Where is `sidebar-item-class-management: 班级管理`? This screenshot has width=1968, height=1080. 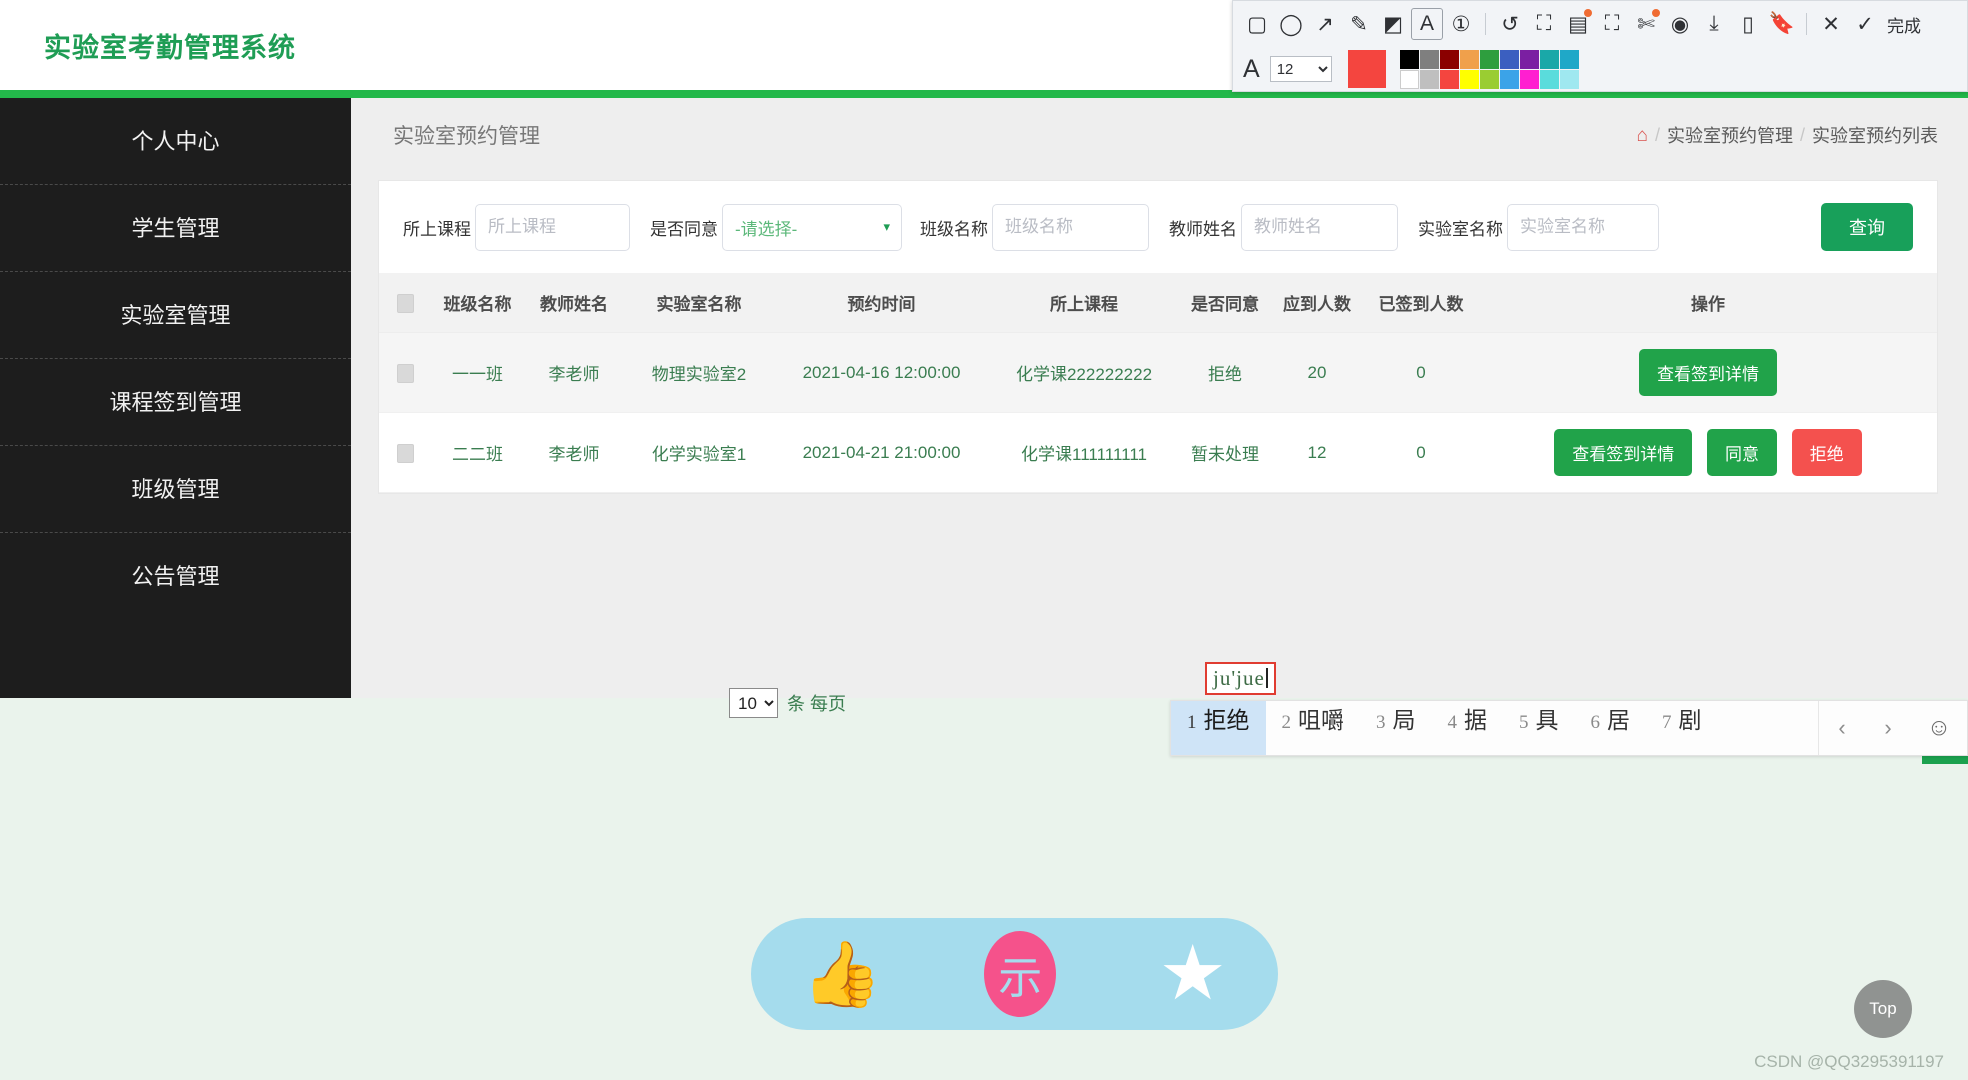
sidebar-item-class-management: 班级管理 is located at coordinates (175, 489).